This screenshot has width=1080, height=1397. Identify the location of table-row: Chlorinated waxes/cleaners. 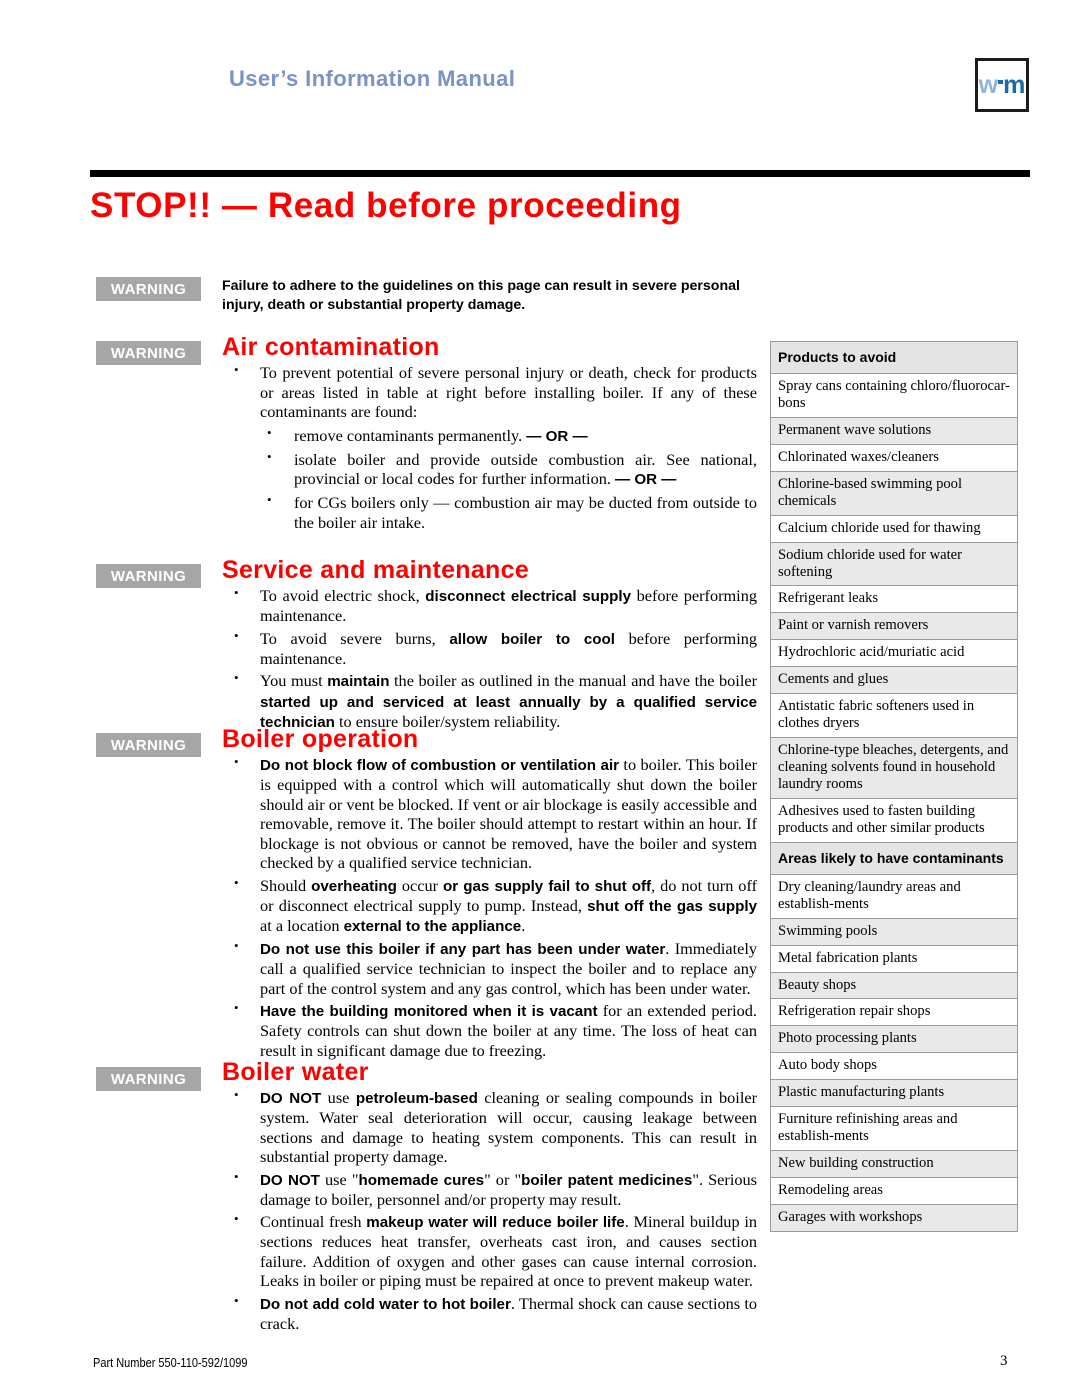
(894, 458).